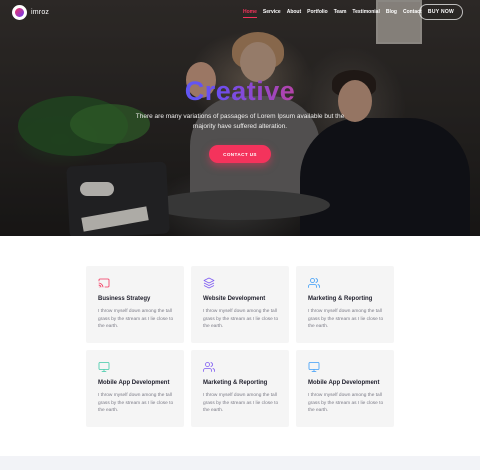 The height and width of the screenshot is (470, 480). What do you see at coordinates (240, 205) in the screenshot?
I see `table` at bounding box center [240, 205].